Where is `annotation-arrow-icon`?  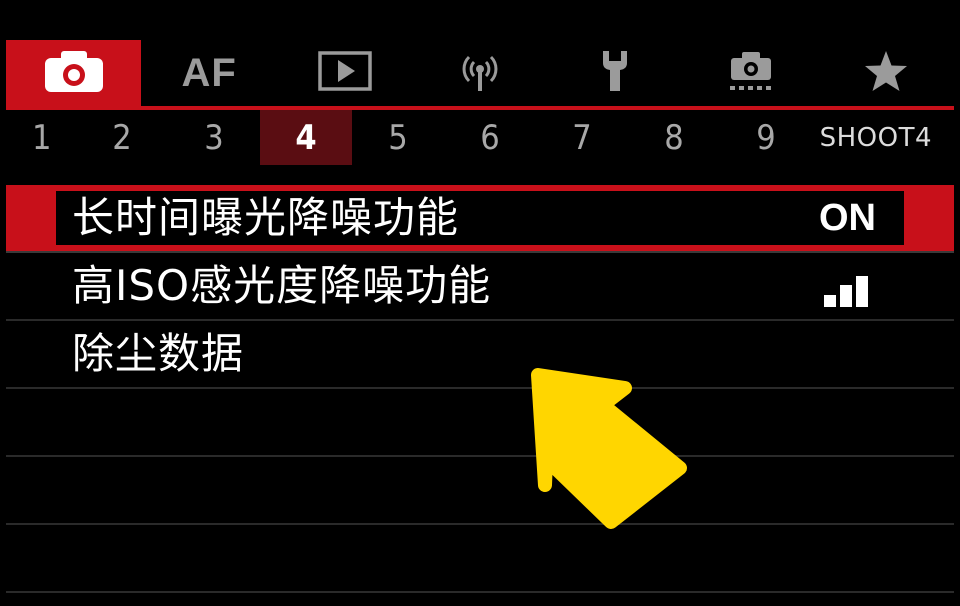
annotation-arrow-icon is located at coordinates (609, 448).